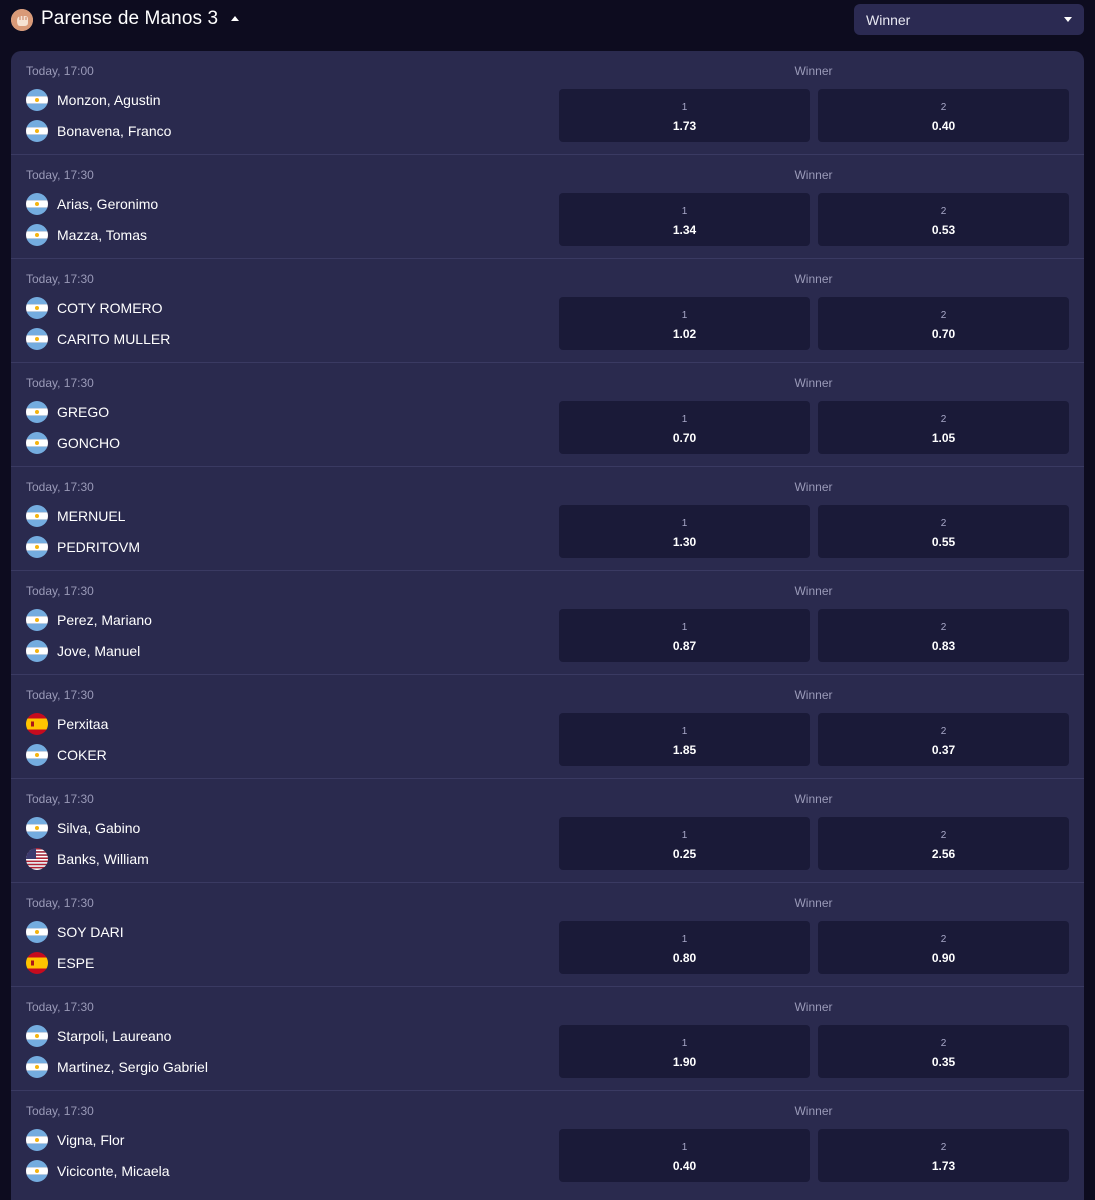 The image size is (1095, 1200). I want to click on market-select: Winner, so click(969, 19).